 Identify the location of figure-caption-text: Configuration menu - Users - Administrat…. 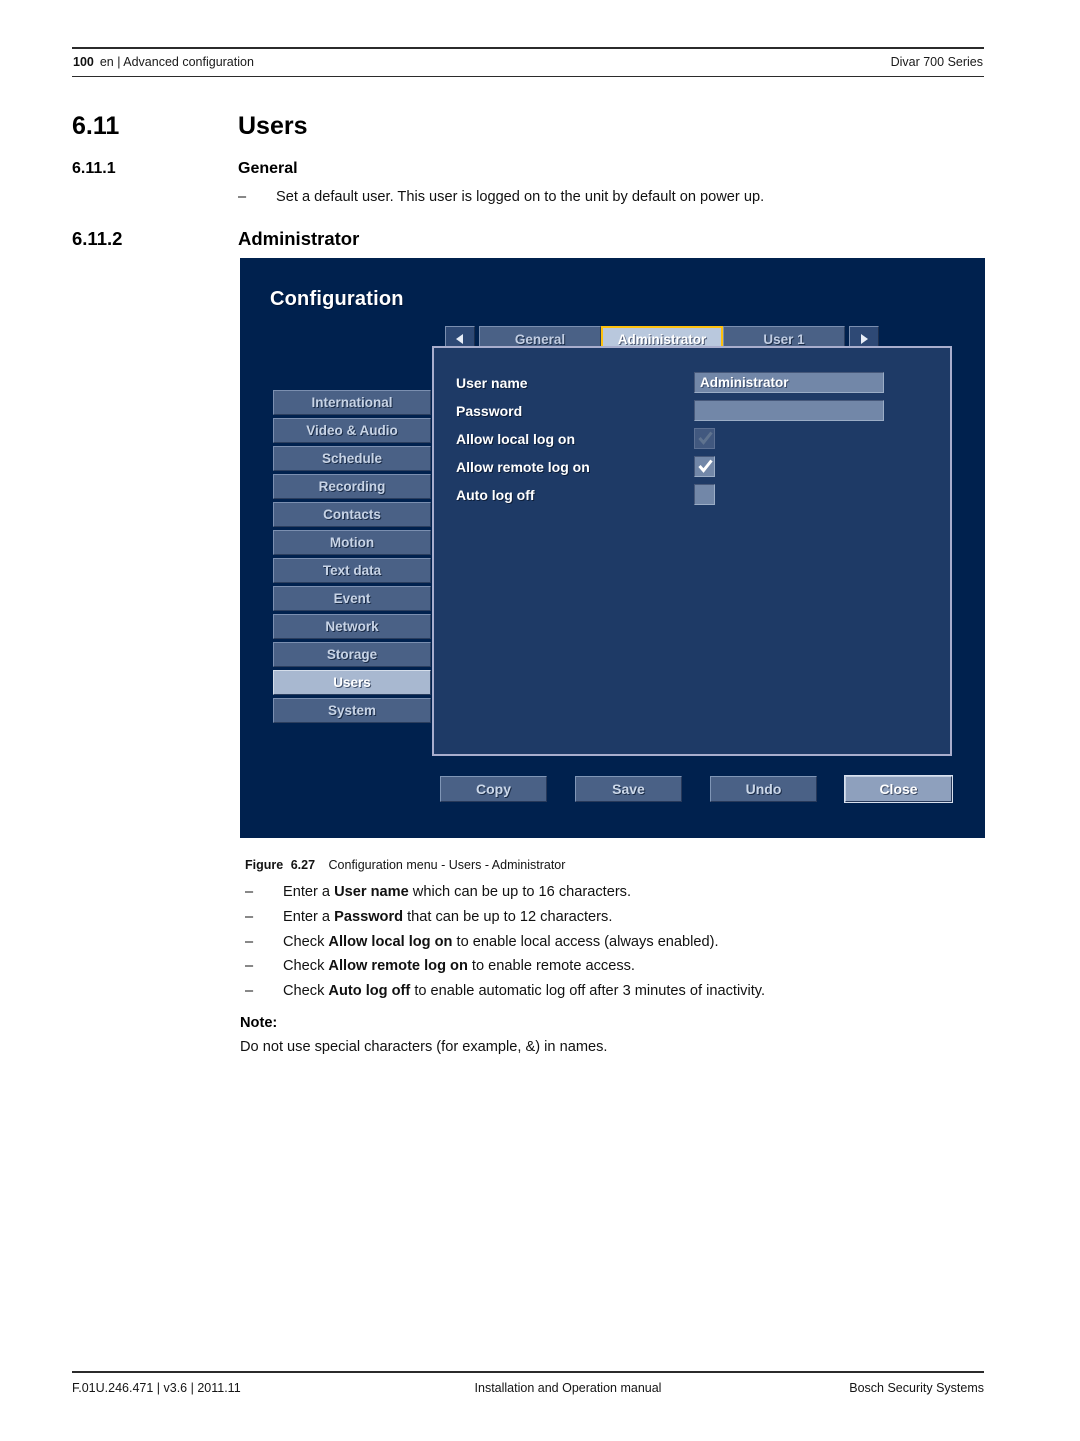
(447, 865).